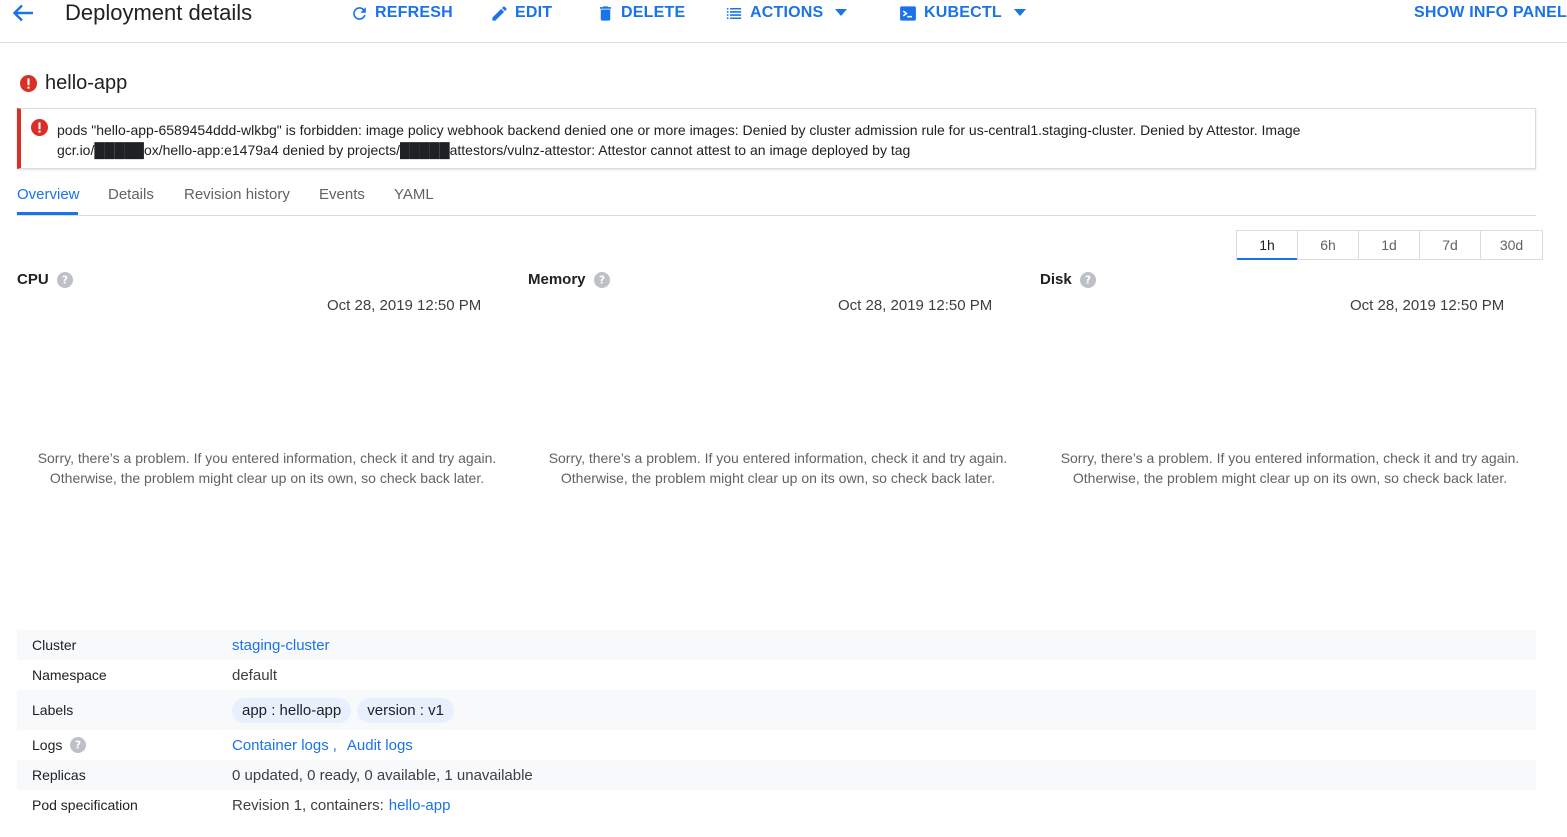 The width and height of the screenshot is (1567, 837). I want to click on edit-button: EDIT, so click(521, 13).